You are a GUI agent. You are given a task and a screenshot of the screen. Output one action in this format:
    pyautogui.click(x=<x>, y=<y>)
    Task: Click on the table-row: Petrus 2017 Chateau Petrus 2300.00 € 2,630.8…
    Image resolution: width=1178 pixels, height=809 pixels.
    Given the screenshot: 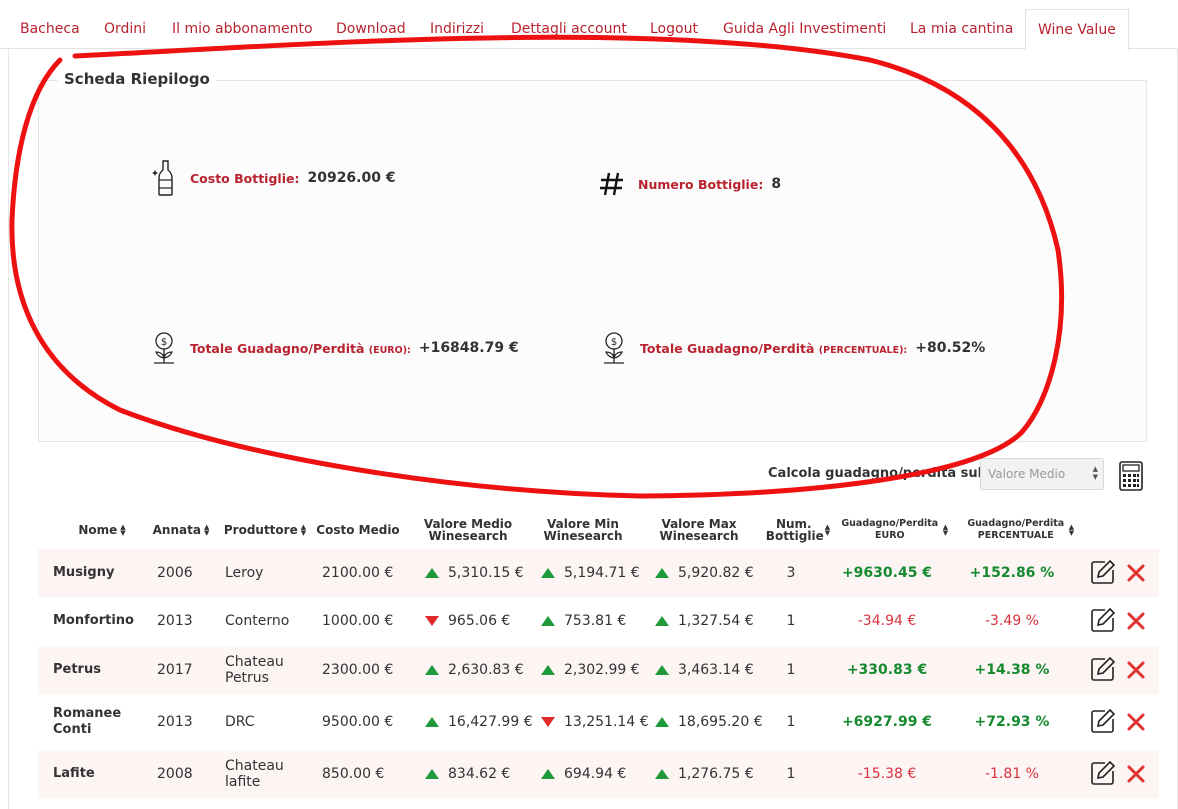 What is the action you would take?
    pyautogui.click(x=598, y=670)
    